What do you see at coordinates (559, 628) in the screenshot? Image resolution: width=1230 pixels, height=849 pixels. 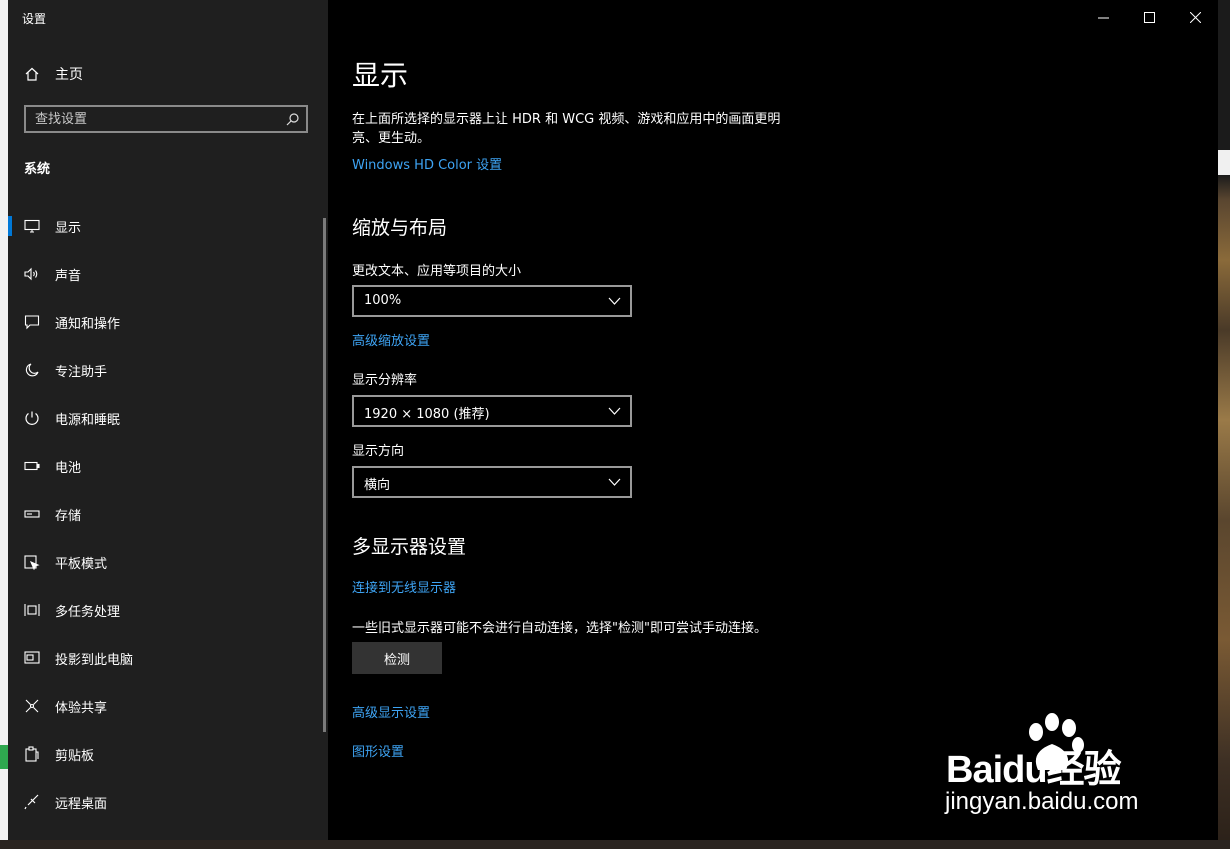 I see `detect-description: 一些旧式显示器可能不会进行自动连接，选择"检测"即可尝试手动连接。` at bounding box center [559, 628].